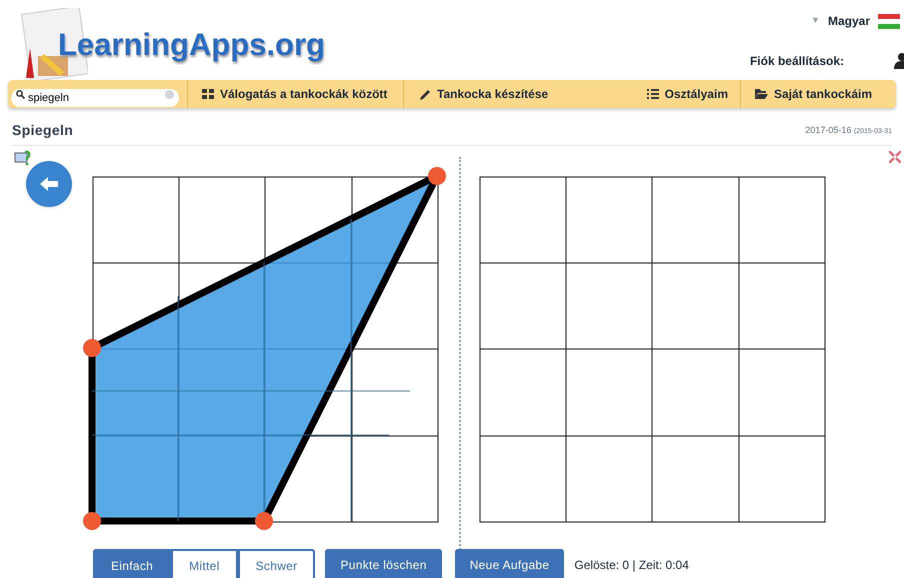 The width and height of the screenshot is (904, 578). What do you see at coordinates (23, 158) in the screenshot?
I see `help-icon` at bounding box center [23, 158].